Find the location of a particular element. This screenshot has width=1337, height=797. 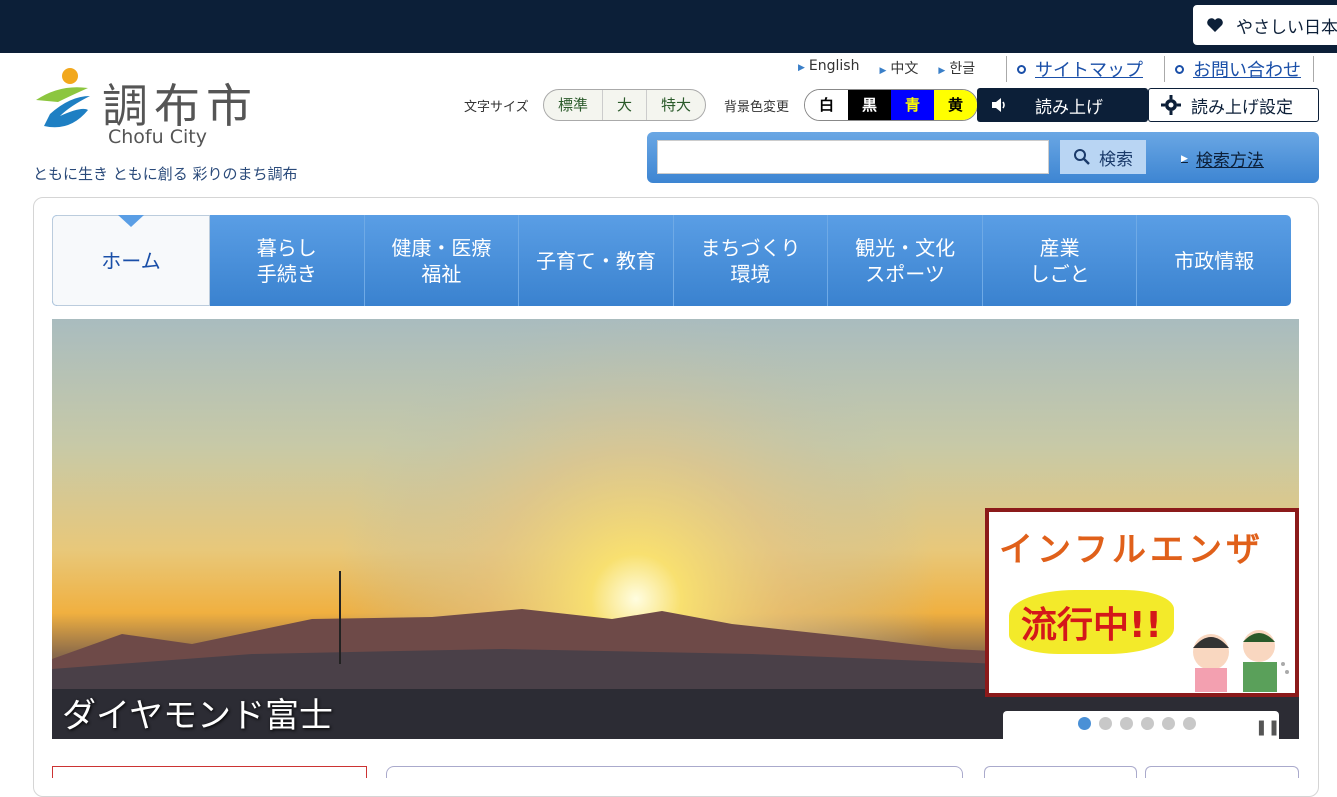

site-logo: 調布市 Chofu City is located at coordinates (150, 109).